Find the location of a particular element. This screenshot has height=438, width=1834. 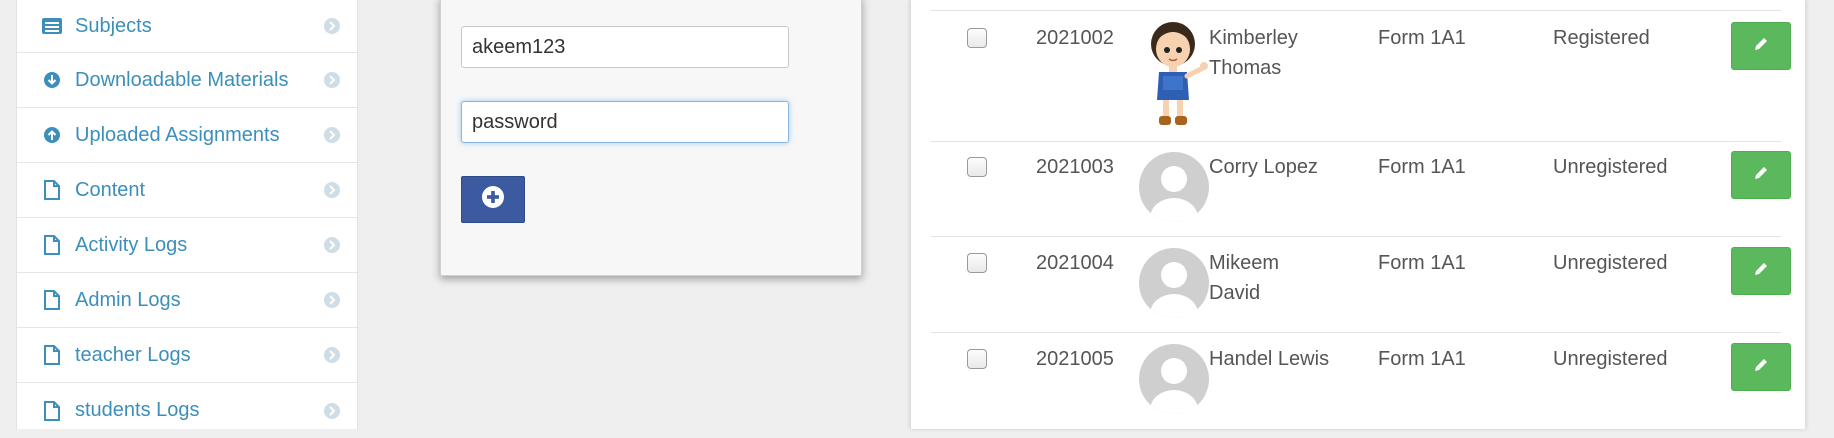

student-name: Corry Lopez is located at coordinates (1263, 167).